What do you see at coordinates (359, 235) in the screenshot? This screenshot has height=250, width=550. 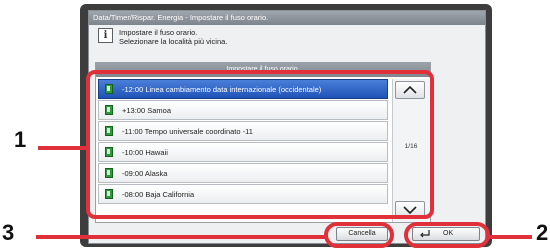 I see `cancel-highlight-ring` at bounding box center [359, 235].